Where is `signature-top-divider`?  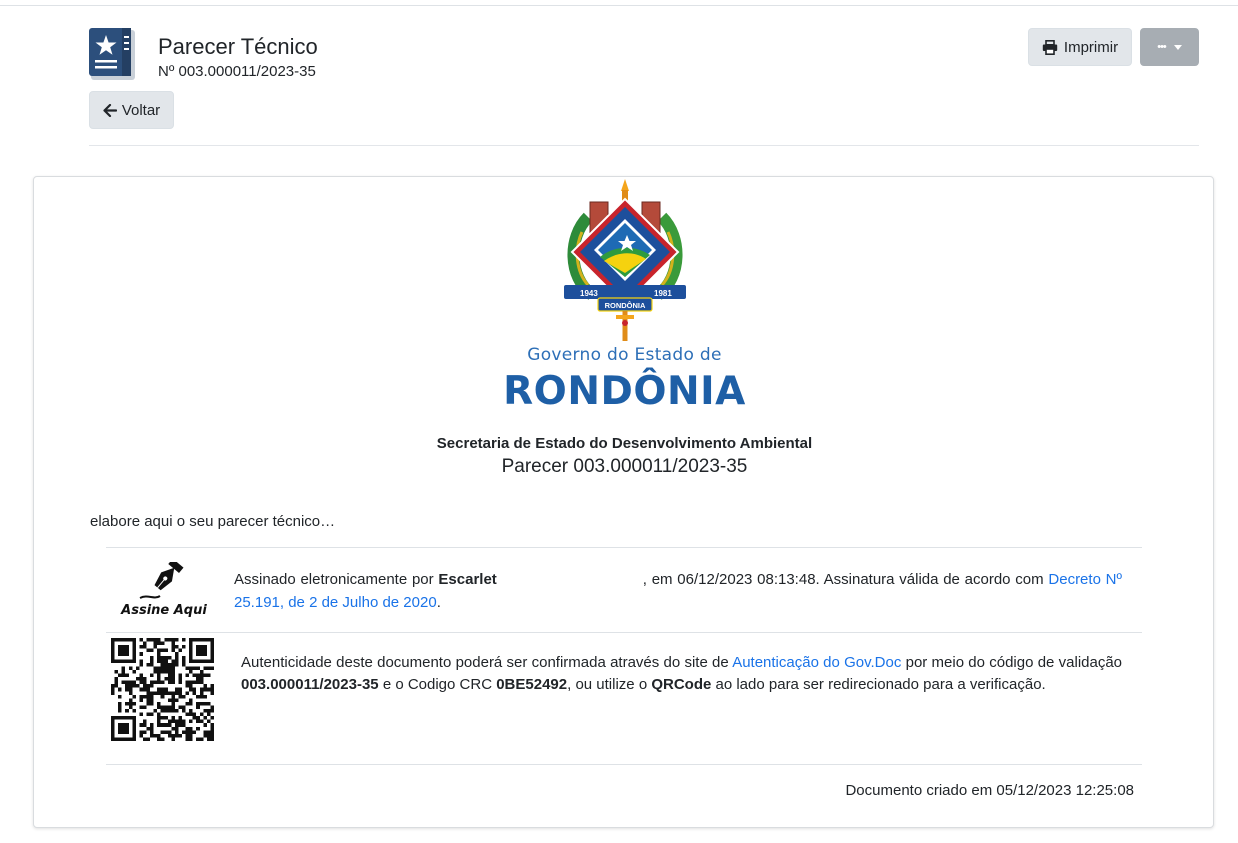 signature-top-divider is located at coordinates (624, 547).